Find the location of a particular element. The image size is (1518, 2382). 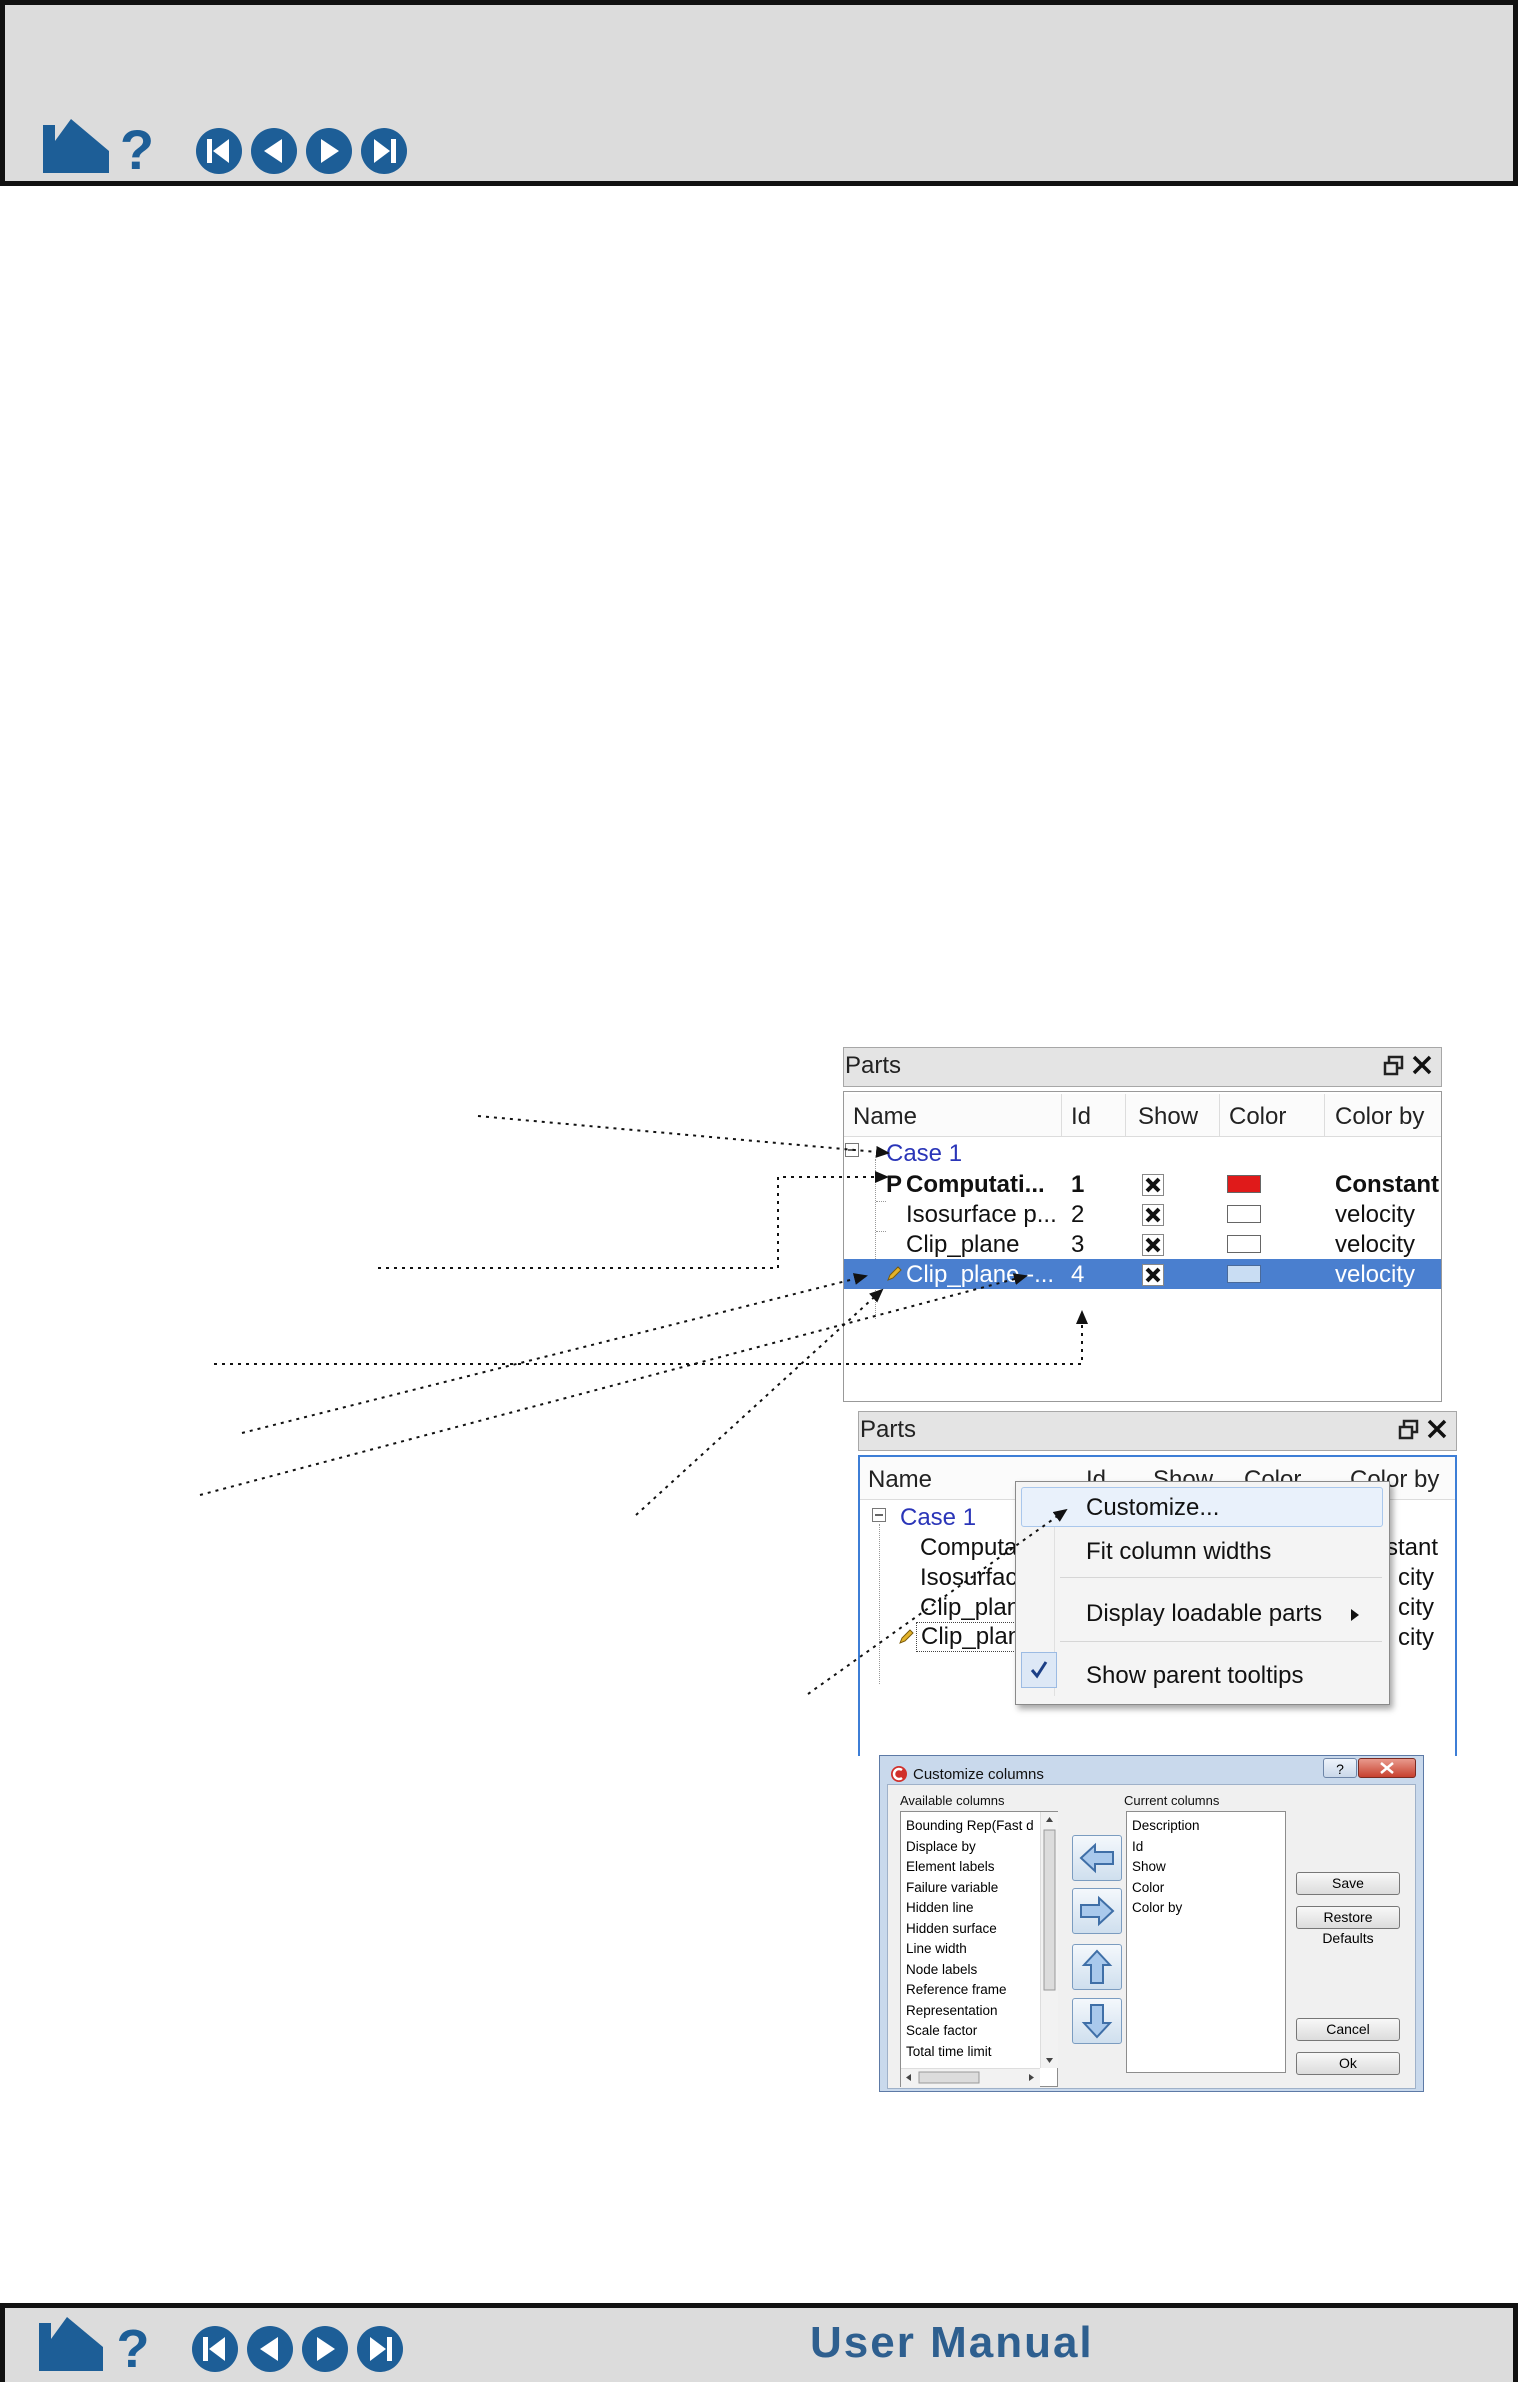

nav-toolbar: ? is located at coordinates (227, 2347).